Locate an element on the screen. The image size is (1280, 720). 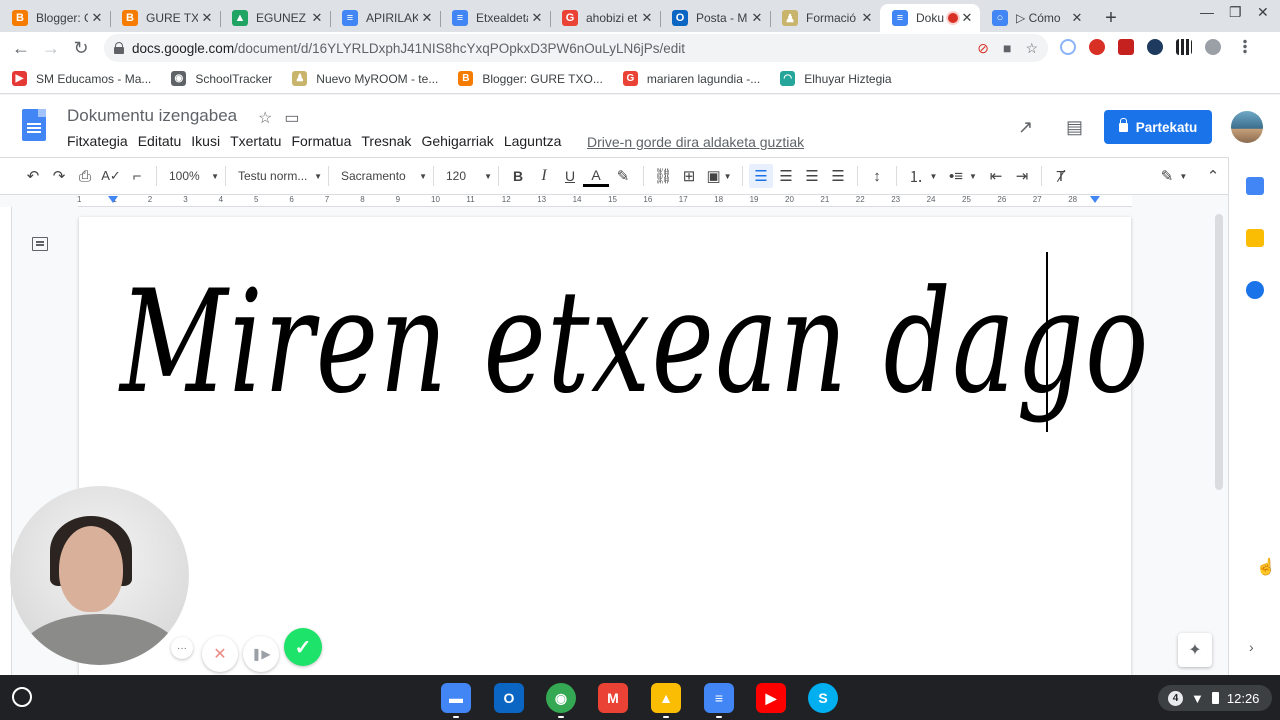
menu-item: Gehigarriak is located at coordinates (457, 141).